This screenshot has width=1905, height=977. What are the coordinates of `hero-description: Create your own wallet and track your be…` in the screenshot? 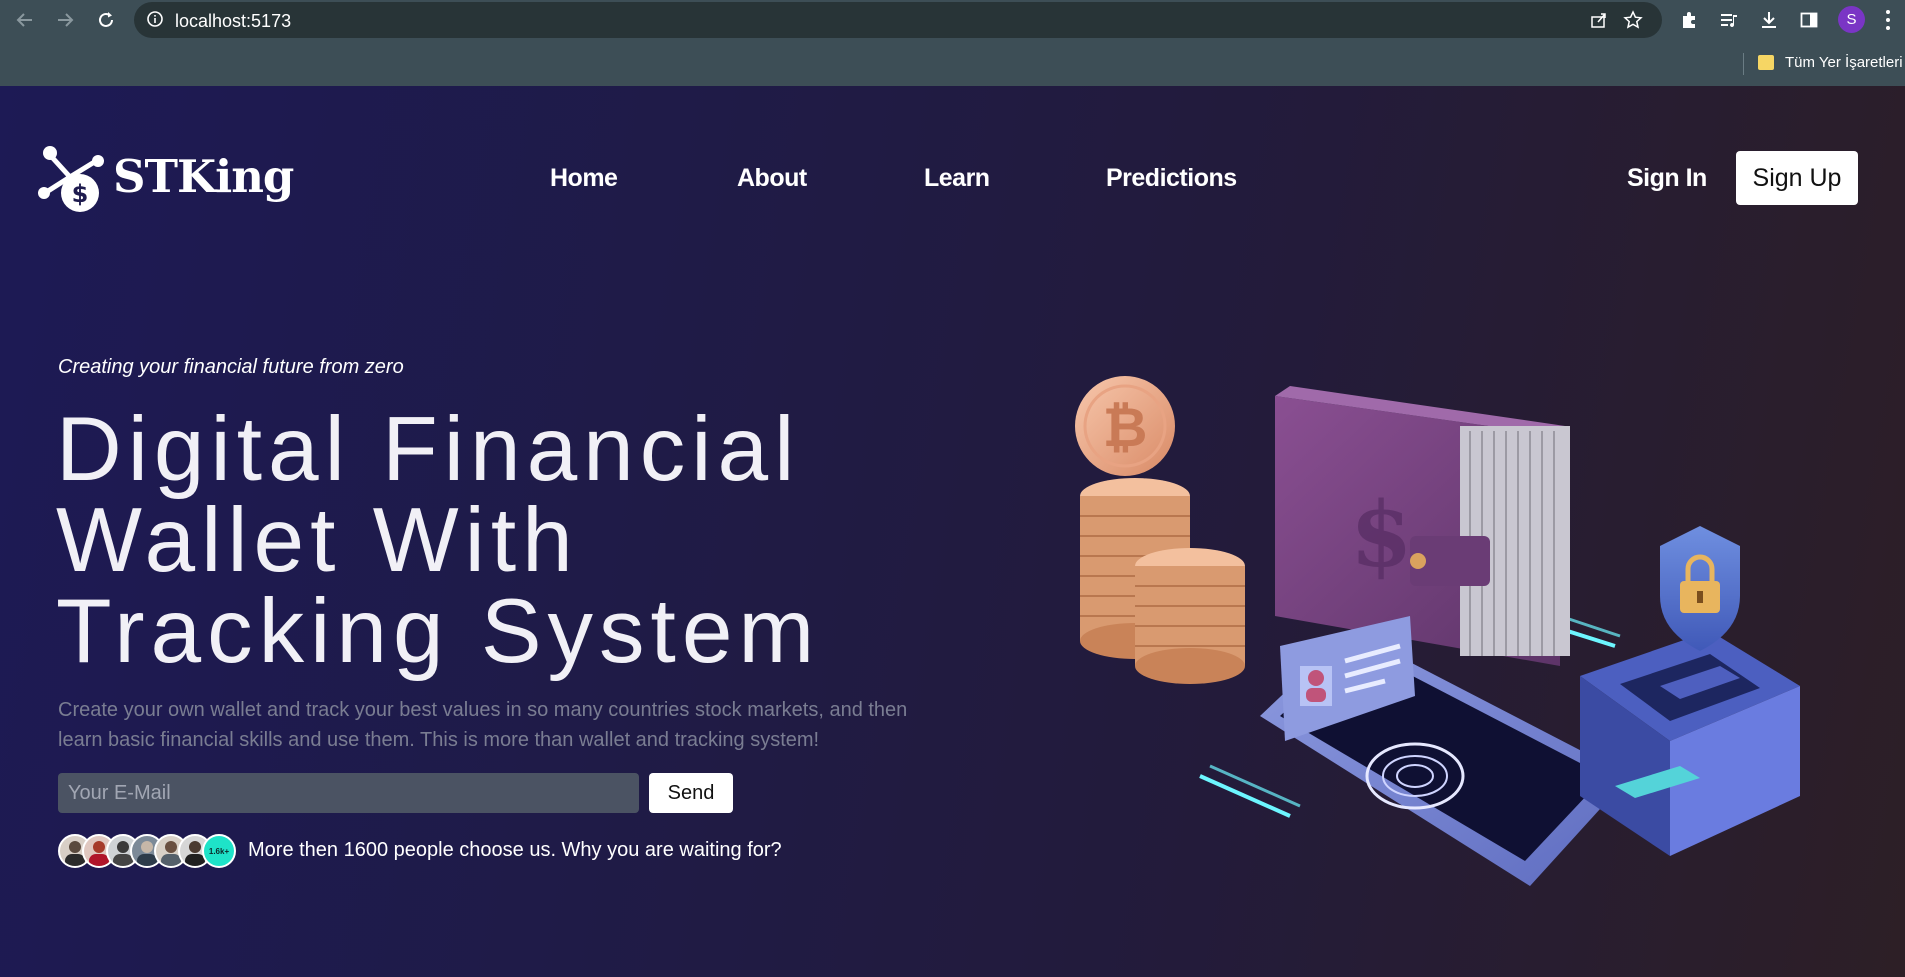 It's located at (483, 725).